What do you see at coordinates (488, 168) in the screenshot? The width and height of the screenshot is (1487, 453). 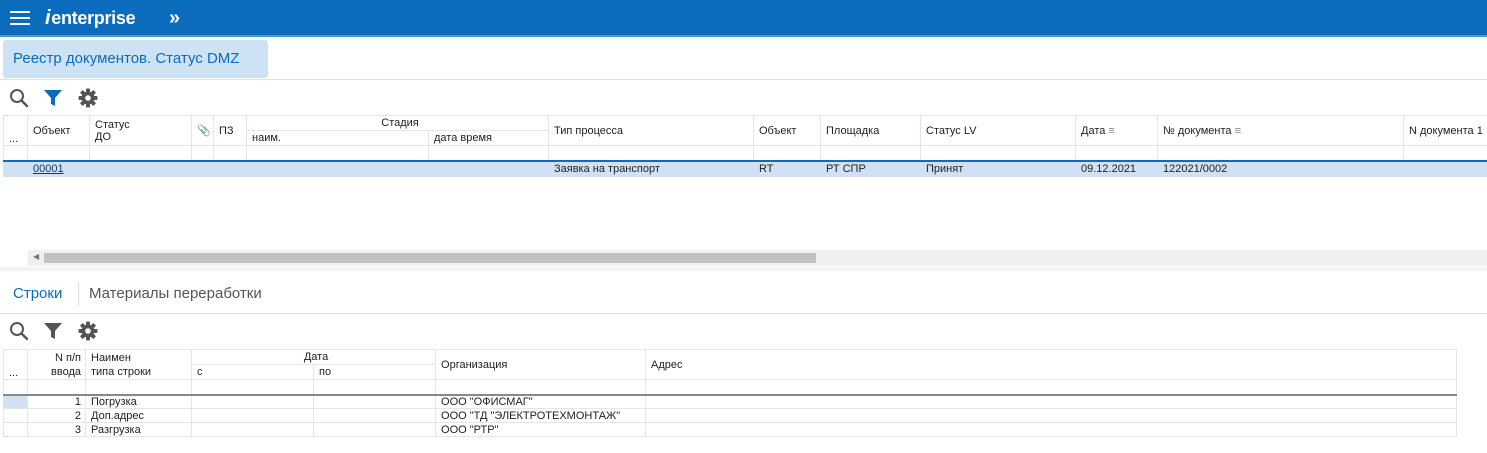 I see `cell-stage-datetime` at bounding box center [488, 168].